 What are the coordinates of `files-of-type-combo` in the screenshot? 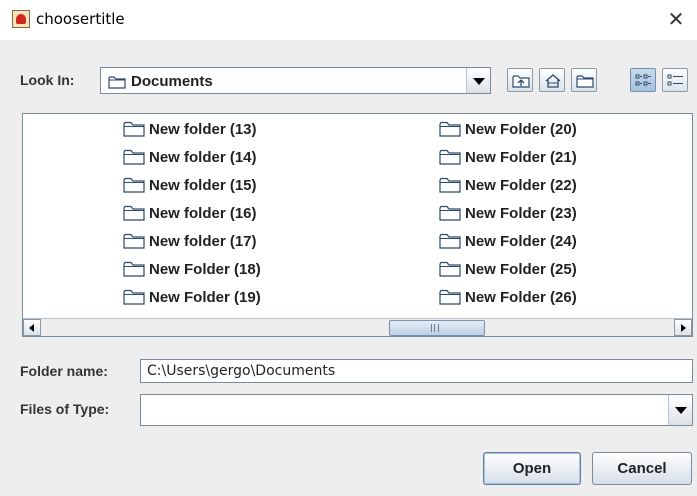 It's located at (416, 410).